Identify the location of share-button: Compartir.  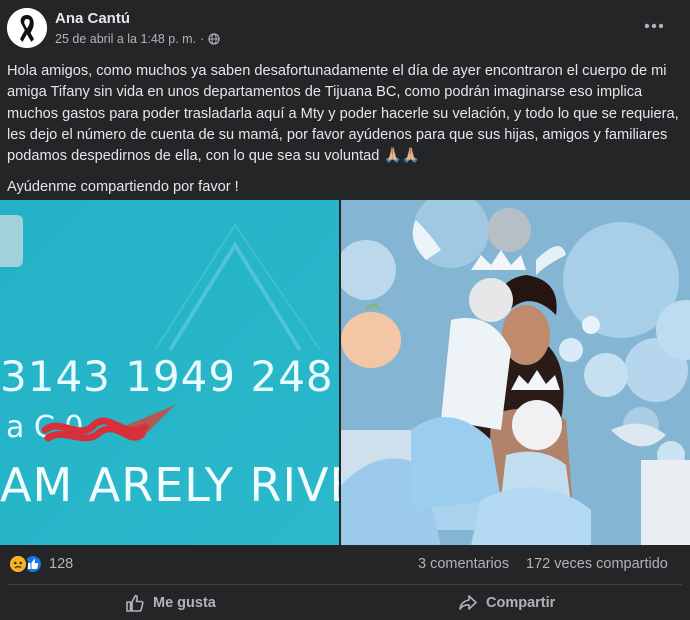
(506, 603).